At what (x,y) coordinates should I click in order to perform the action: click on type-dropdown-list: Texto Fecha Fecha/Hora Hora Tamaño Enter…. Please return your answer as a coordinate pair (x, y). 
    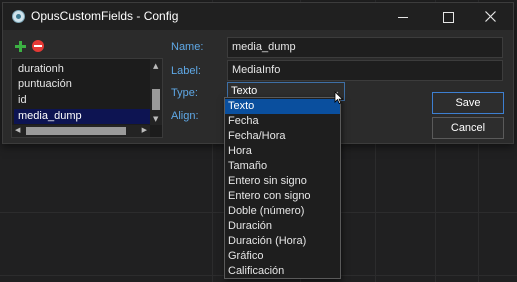
    Looking at the image, I should click on (282, 188).